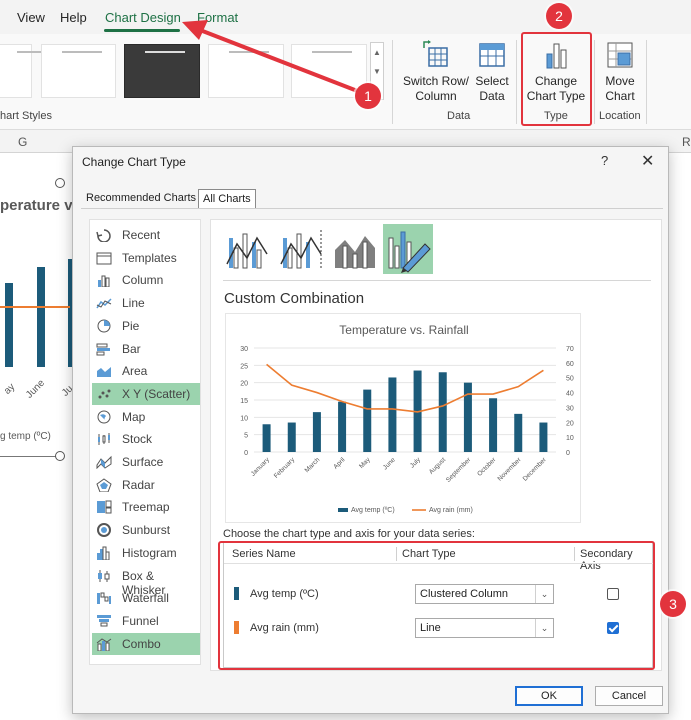 The height and width of the screenshot is (720, 691). What do you see at coordinates (368, 96) in the screenshot?
I see `annotation-badge-1: 1` at bounding box center [368, 96].